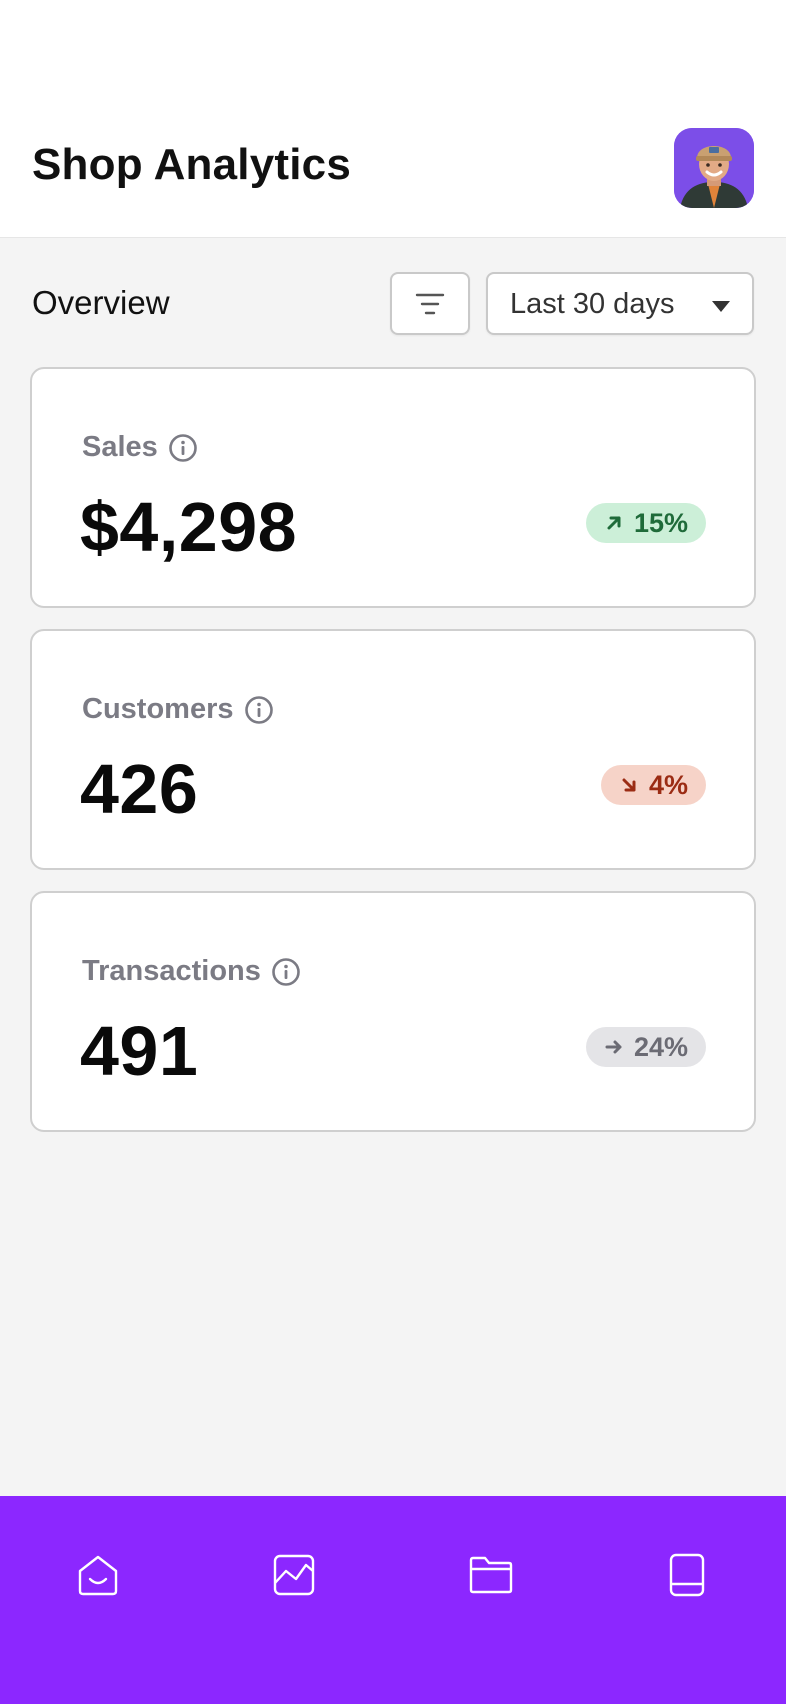 The width and height of the screenshot is (786, 1704). I want to click on bottom-nav, so click(393, 1600).